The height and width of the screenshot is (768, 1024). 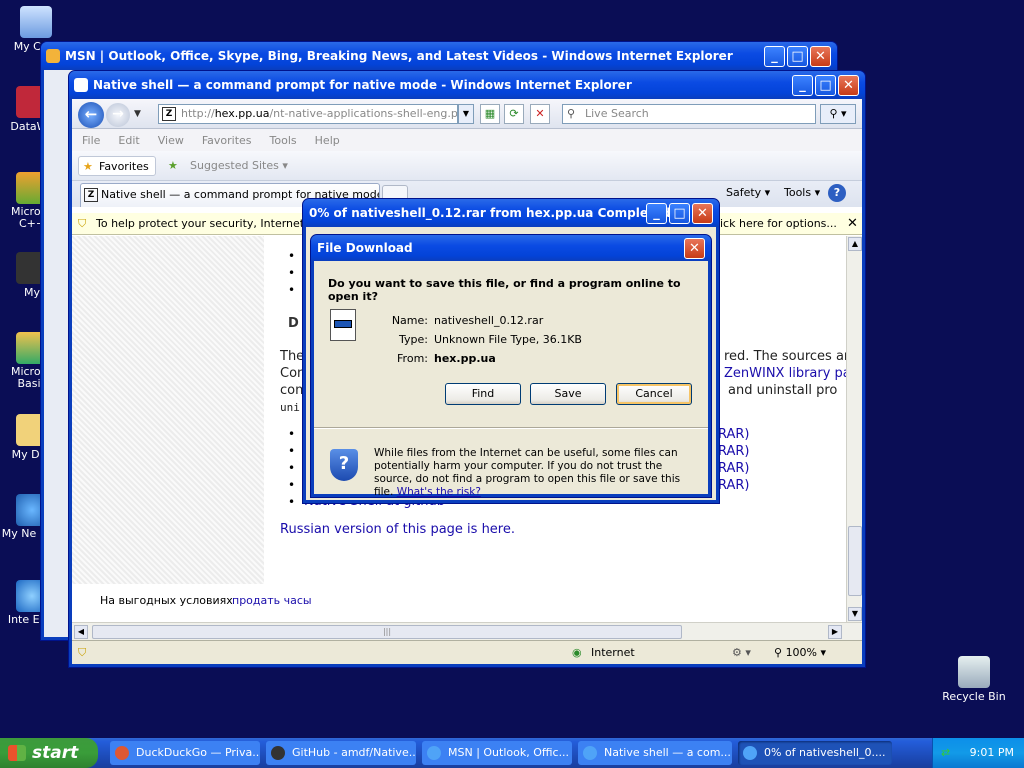 I want to click on recycle-bin-icon, so click(x=974, y=672).